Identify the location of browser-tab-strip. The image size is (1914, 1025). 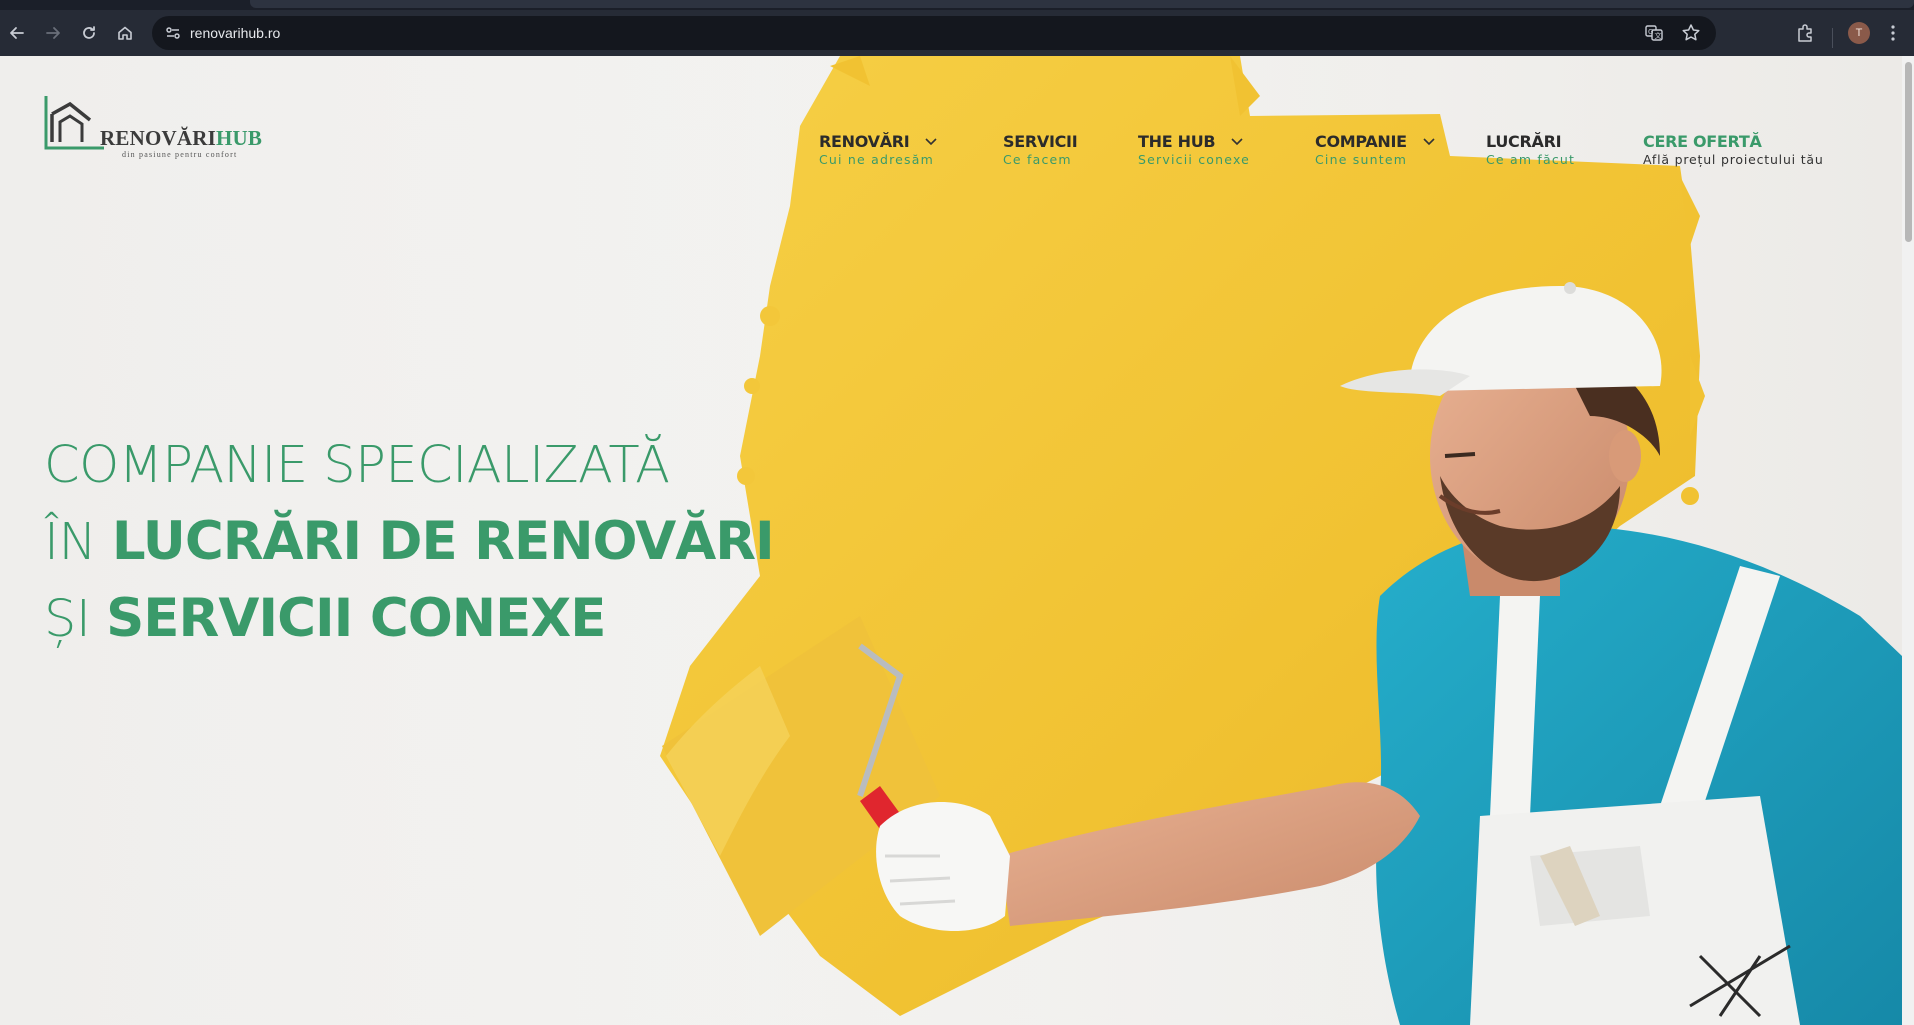
(957, 5).